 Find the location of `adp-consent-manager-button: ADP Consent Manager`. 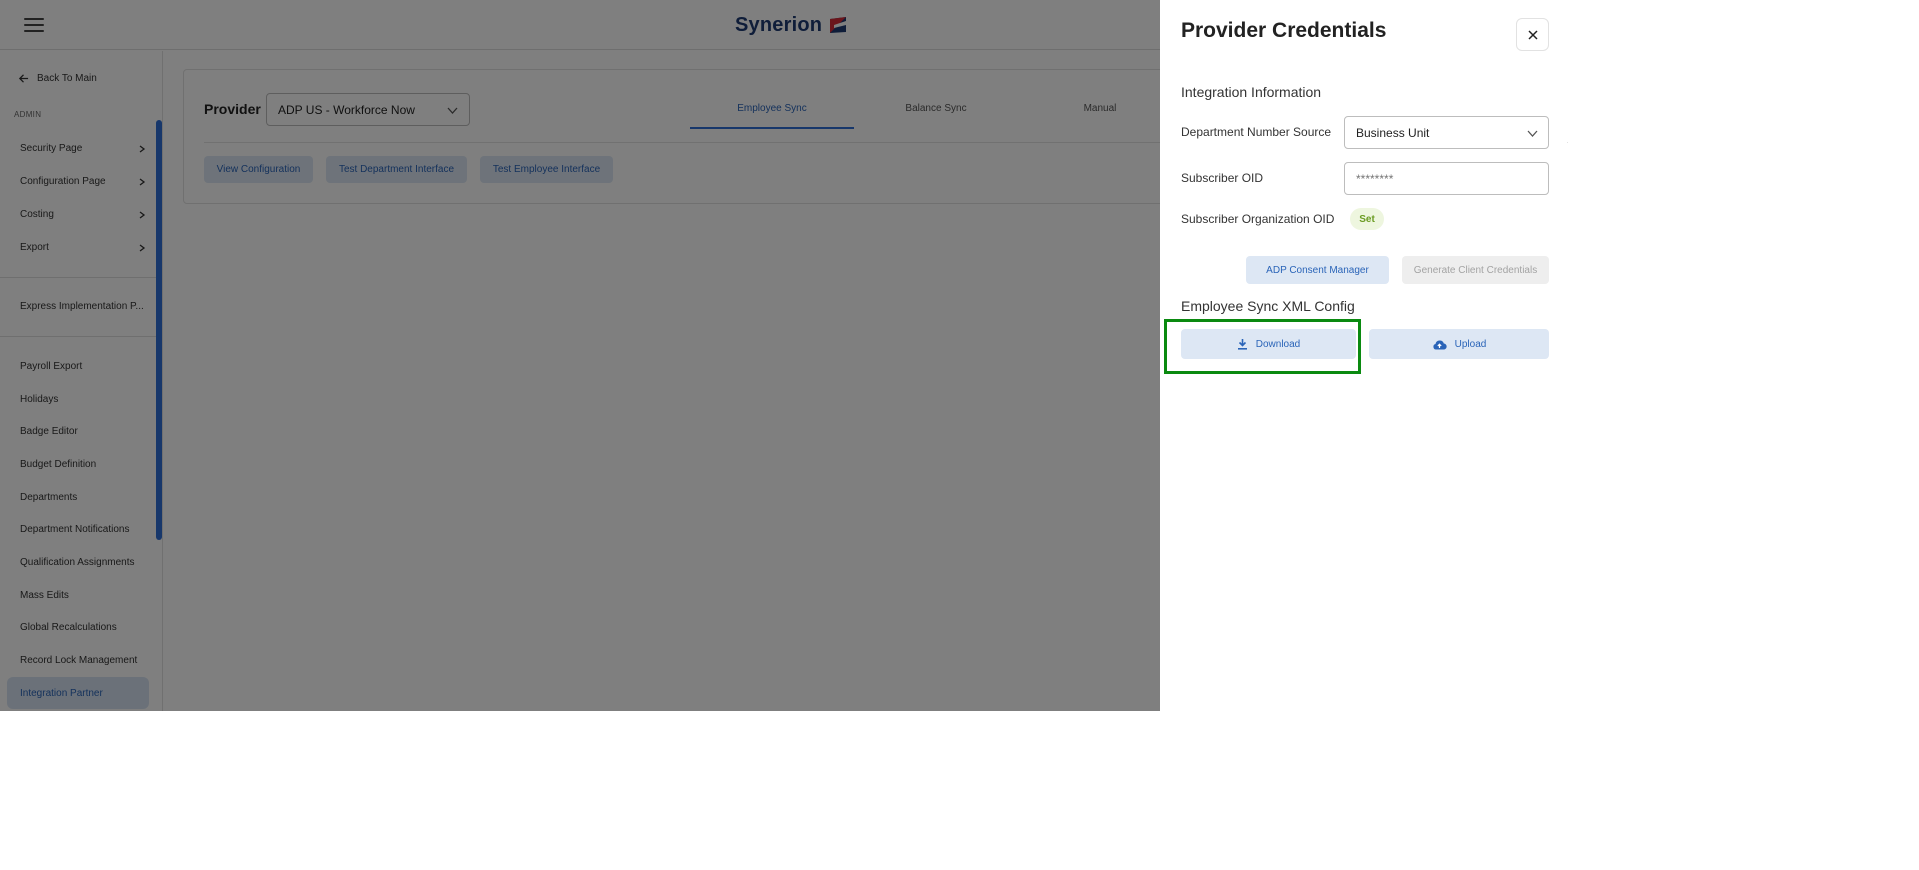

adp-consent-manager-button: ADP Consent Manager is located at coordinates (1317, 270).